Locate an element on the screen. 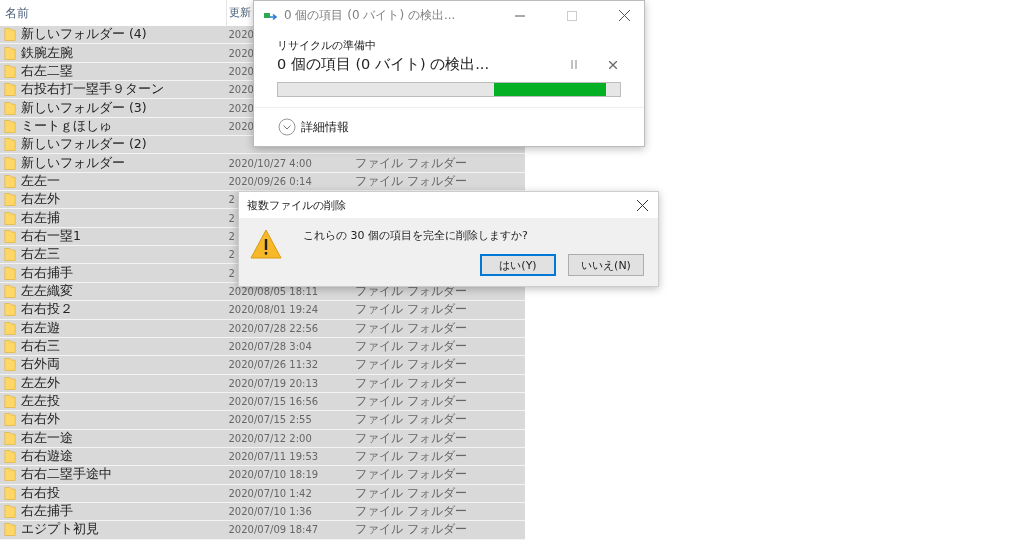 The image size is (1035, 550). confirm-message: これらの 30 個の項目を完全に削除しますか? is located at coordinates (416, 235).